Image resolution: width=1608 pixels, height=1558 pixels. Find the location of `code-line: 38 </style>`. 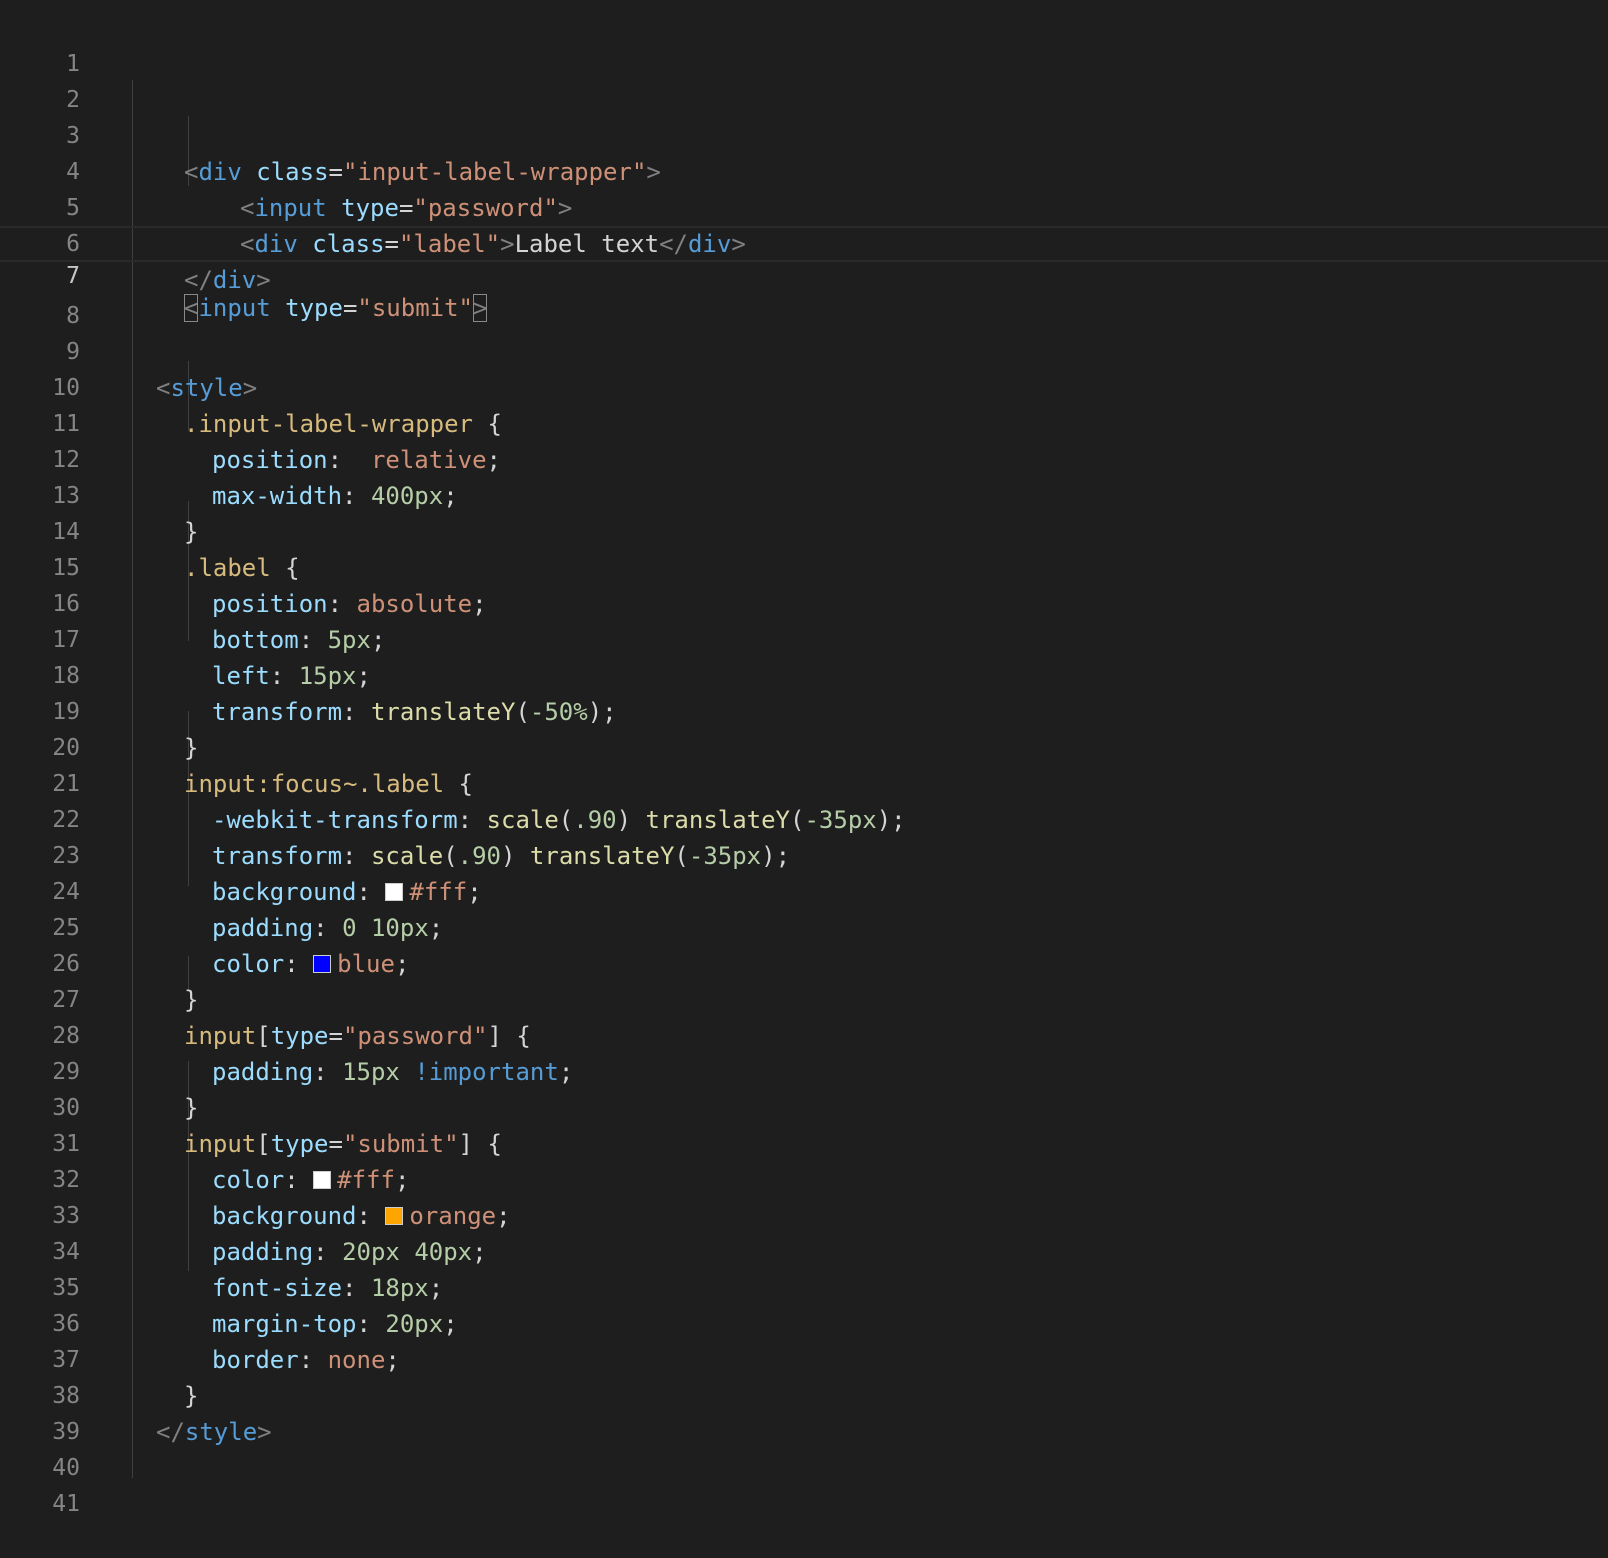

code-line: 38 </style> is located at coordinates (804, 1394).